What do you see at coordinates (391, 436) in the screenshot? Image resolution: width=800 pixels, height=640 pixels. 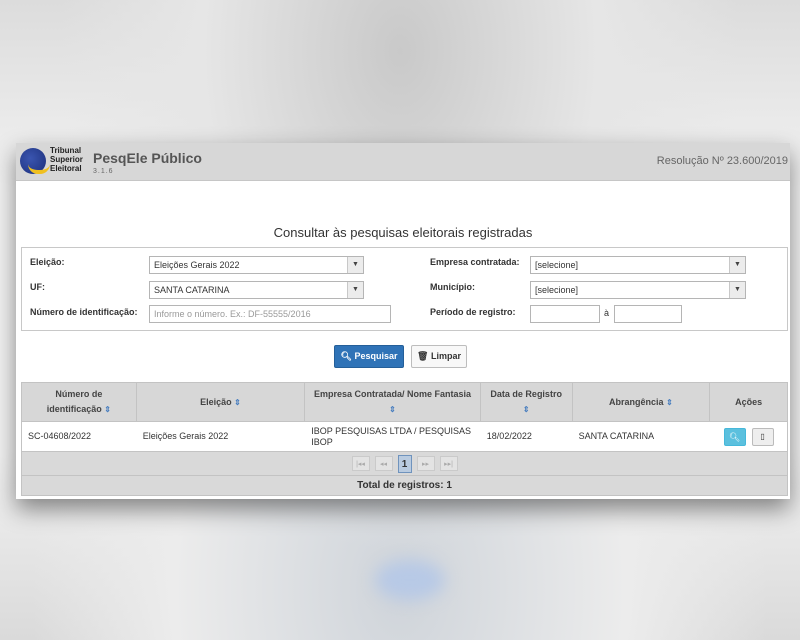 I see `cell-empresa: IBOP PESQUISAS LTDA / PESQUISAS IBOP` at bounding box center [391, 436].